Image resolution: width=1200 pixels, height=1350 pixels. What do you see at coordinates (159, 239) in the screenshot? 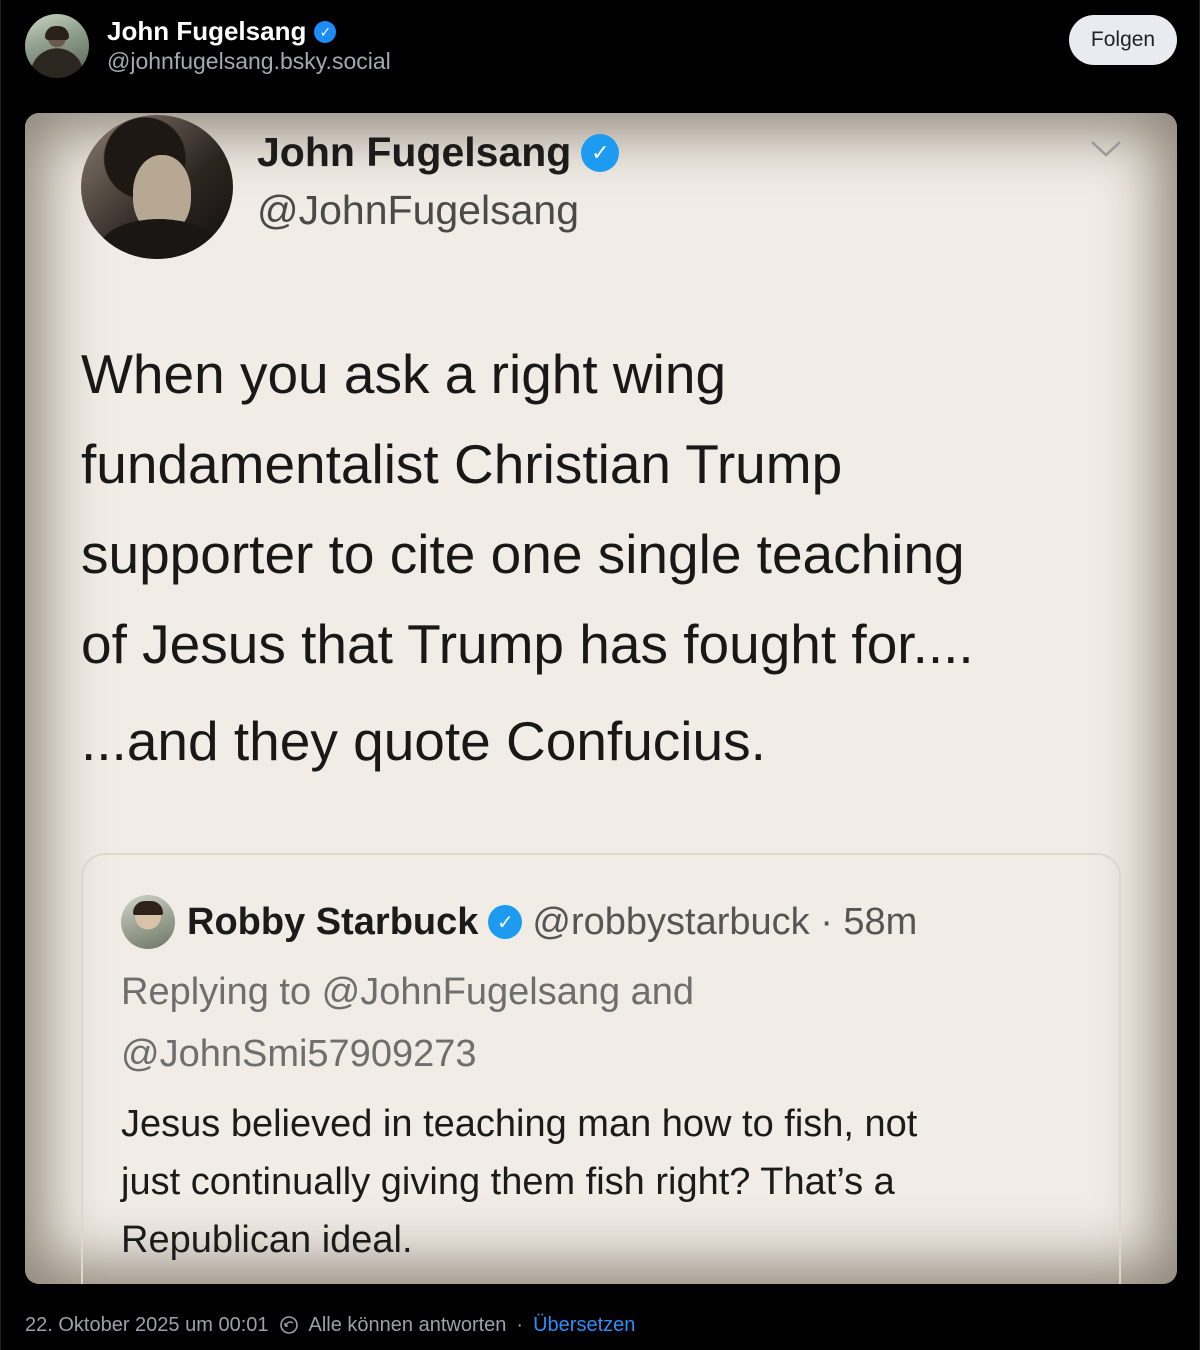
I see `tweet-avatar-shirt` at bounding box center [159, 239].